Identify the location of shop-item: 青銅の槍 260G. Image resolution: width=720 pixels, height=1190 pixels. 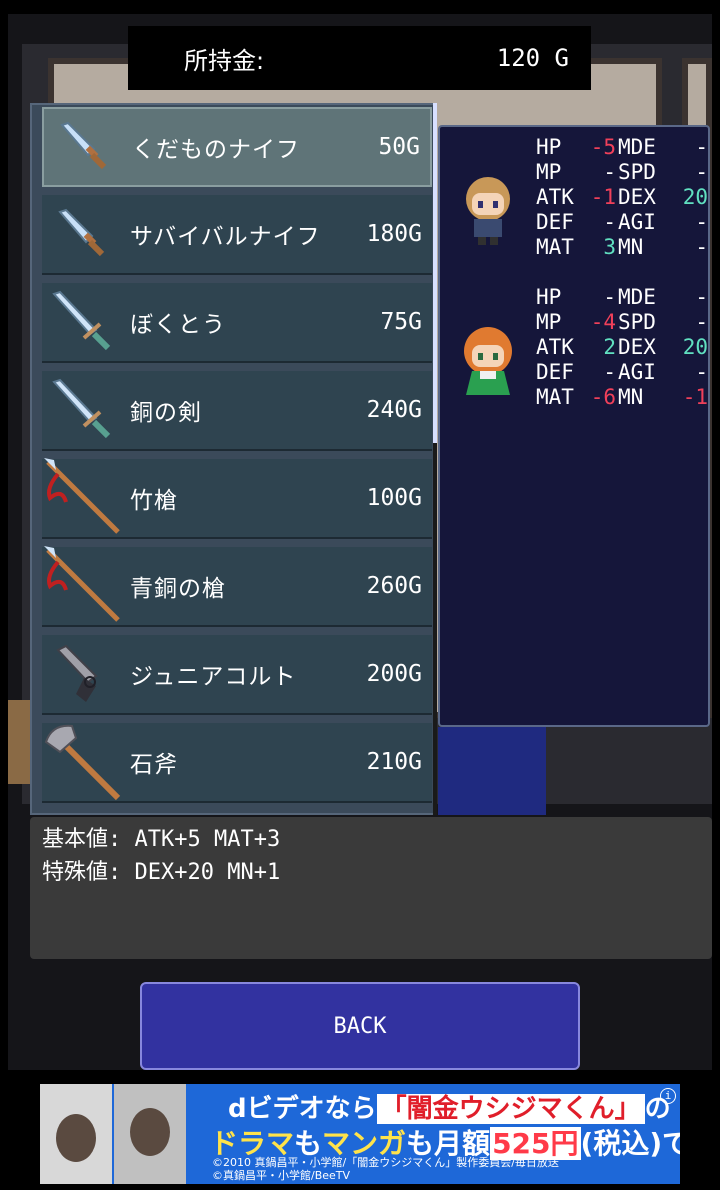
(237, 586).